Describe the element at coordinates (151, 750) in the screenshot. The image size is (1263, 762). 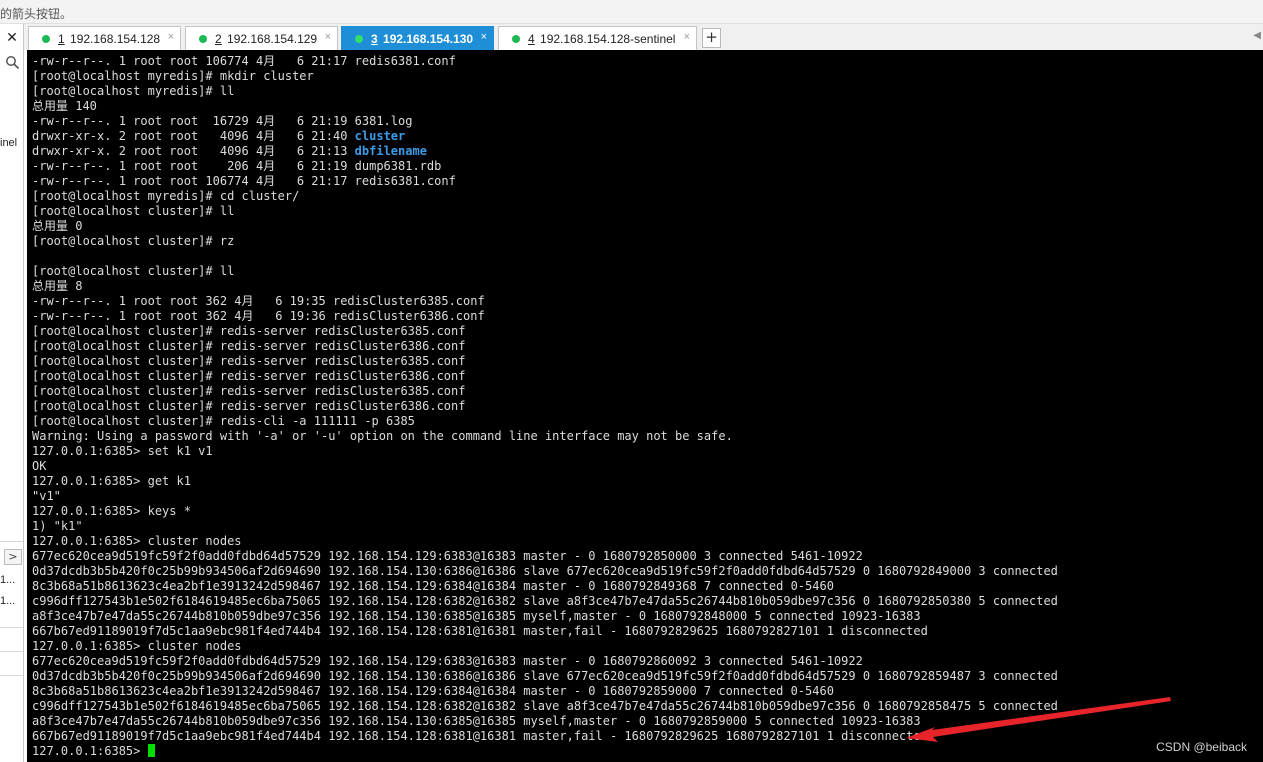
I see `terminal-cursor` at that location.